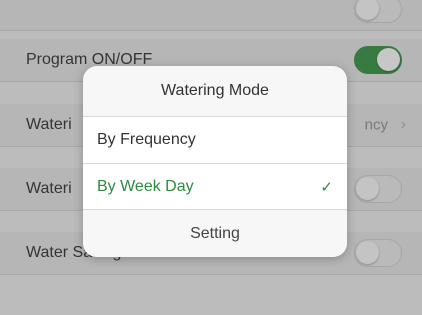  What do you see at coordinates (145, 186) in the screenshot?
I see `option-label: By Week Day` at bounding box center [145, 186].